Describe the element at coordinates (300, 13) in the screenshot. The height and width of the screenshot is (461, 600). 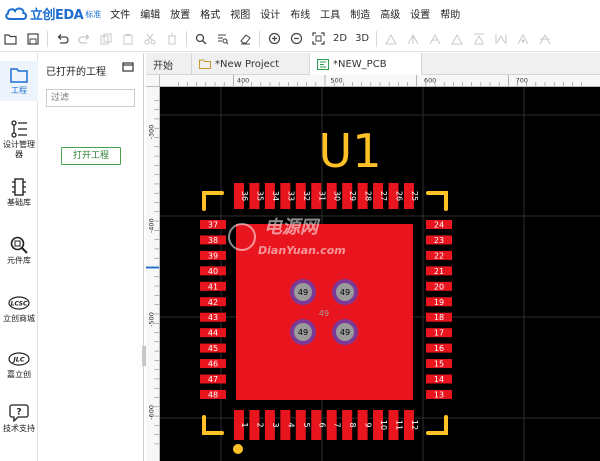
I see `menu-route: 布线` at that location.